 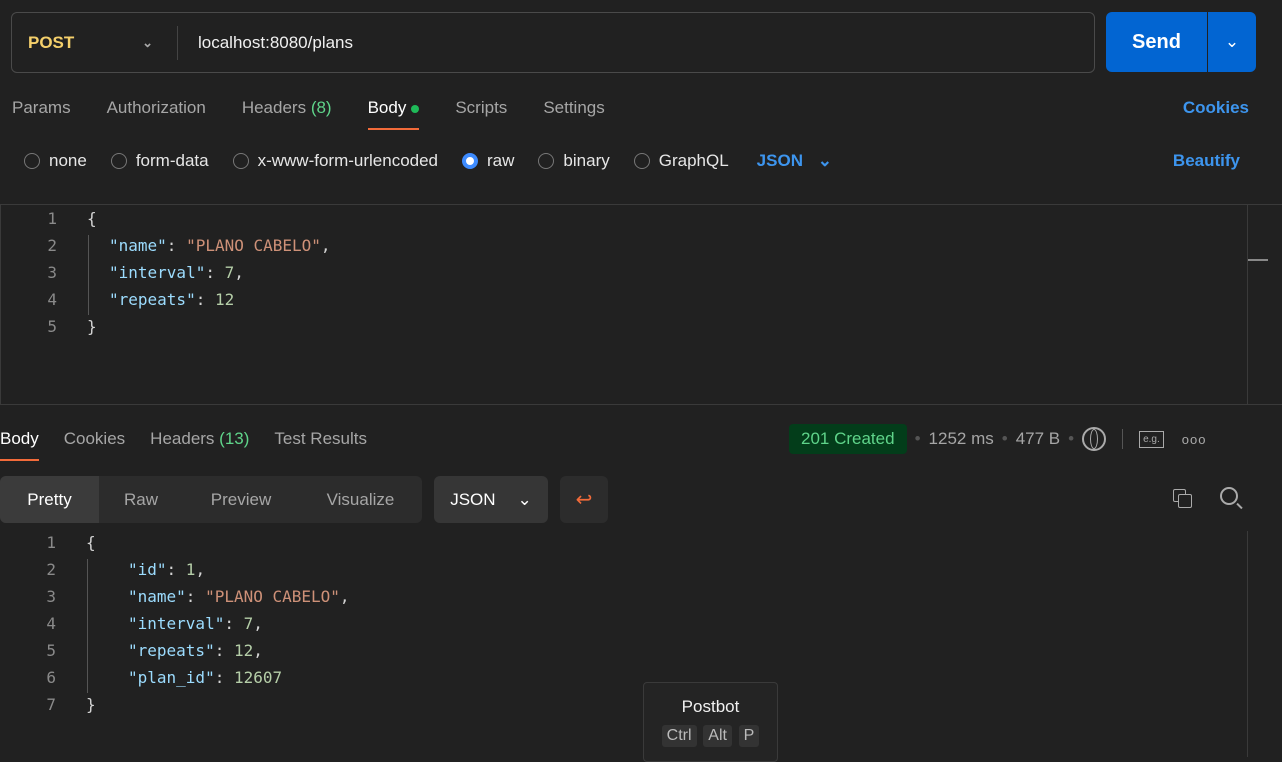 What do you see at coordinates (94, 445) in the screenshot?
I see `tab-response-cookies: Cookies` at bounding box center [94, 445].